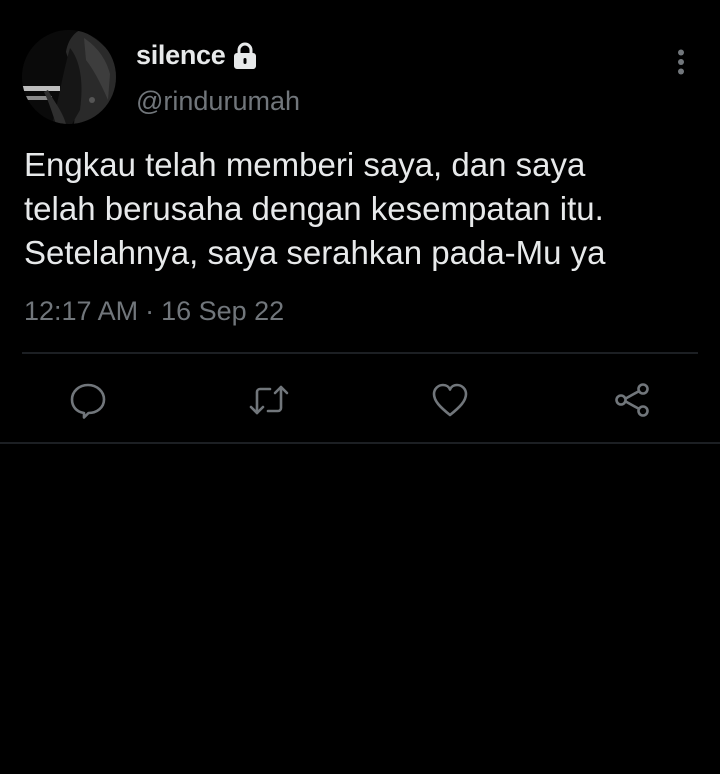  I want to click on tweet-time: 12:17 AM, so click(81, 311).